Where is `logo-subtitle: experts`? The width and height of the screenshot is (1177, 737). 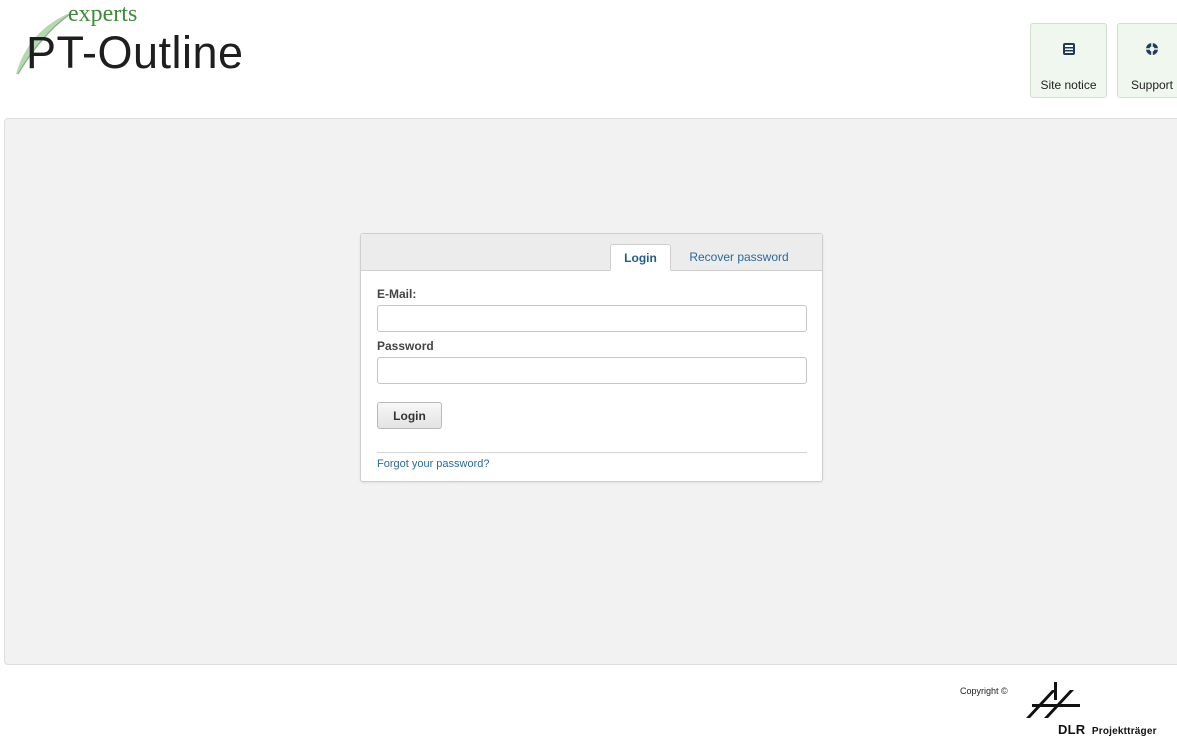 logo-subtitle: experts is located at coordinates (103, 14).